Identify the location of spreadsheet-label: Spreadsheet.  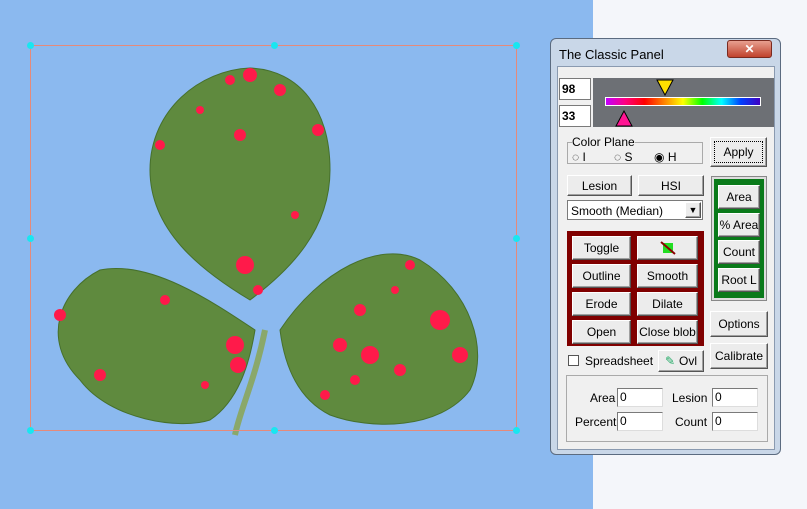
(619, 361).